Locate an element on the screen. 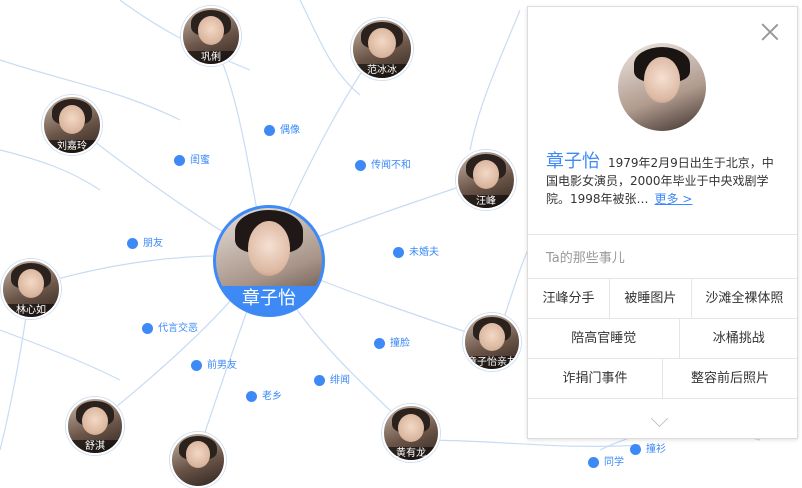 This screenshot has width=802, height=488. node-lin-xinru: 林心如 is located at coordinates (31, 289).